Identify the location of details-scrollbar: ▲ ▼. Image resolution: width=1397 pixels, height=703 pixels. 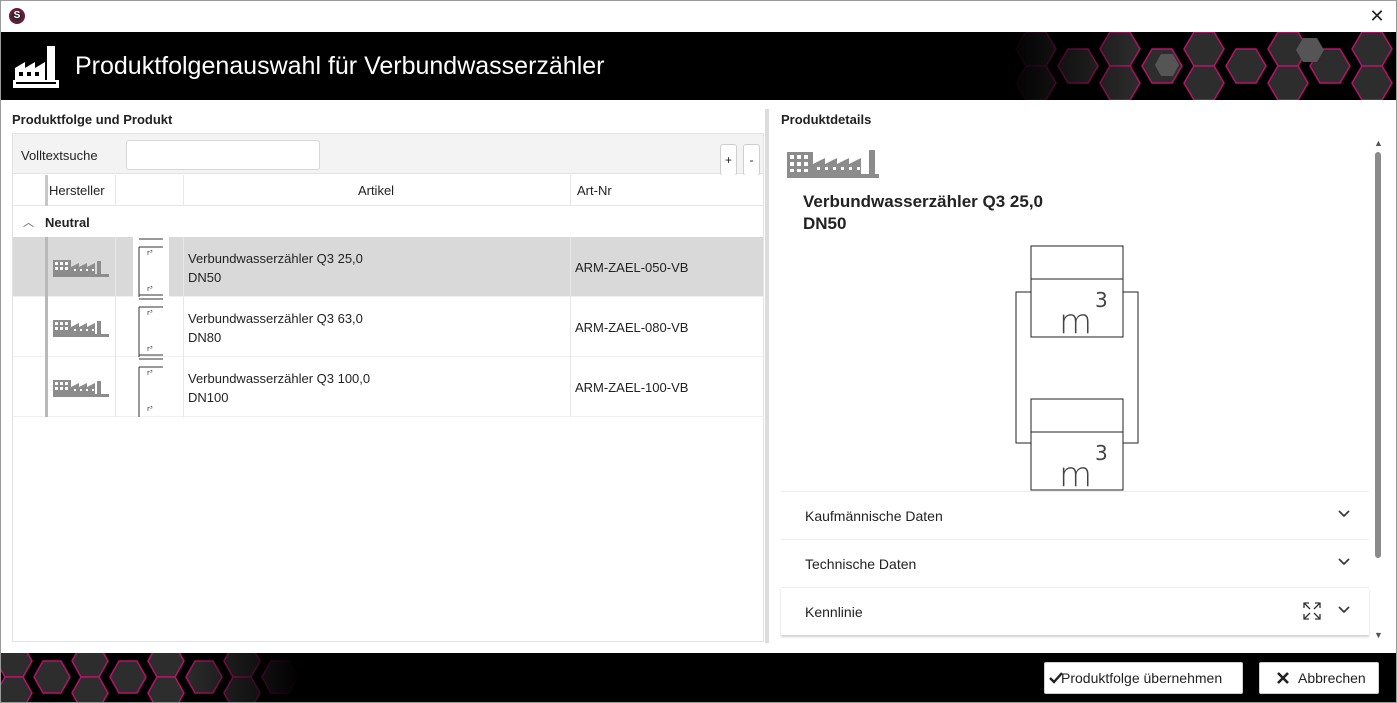
(1378, 389).